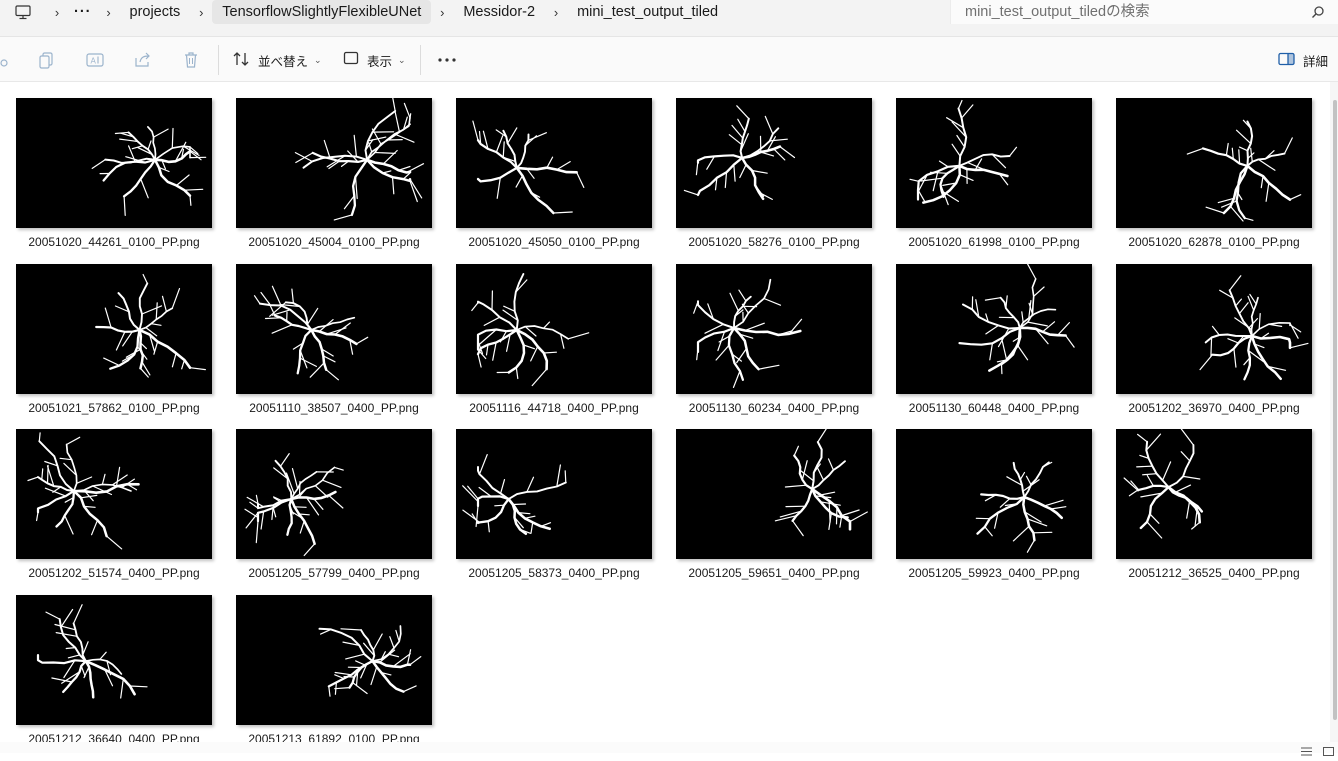 The height and width of the screenshot is (761, 1338). I want to click on scrollbar-thumb, so click(1335, 410).